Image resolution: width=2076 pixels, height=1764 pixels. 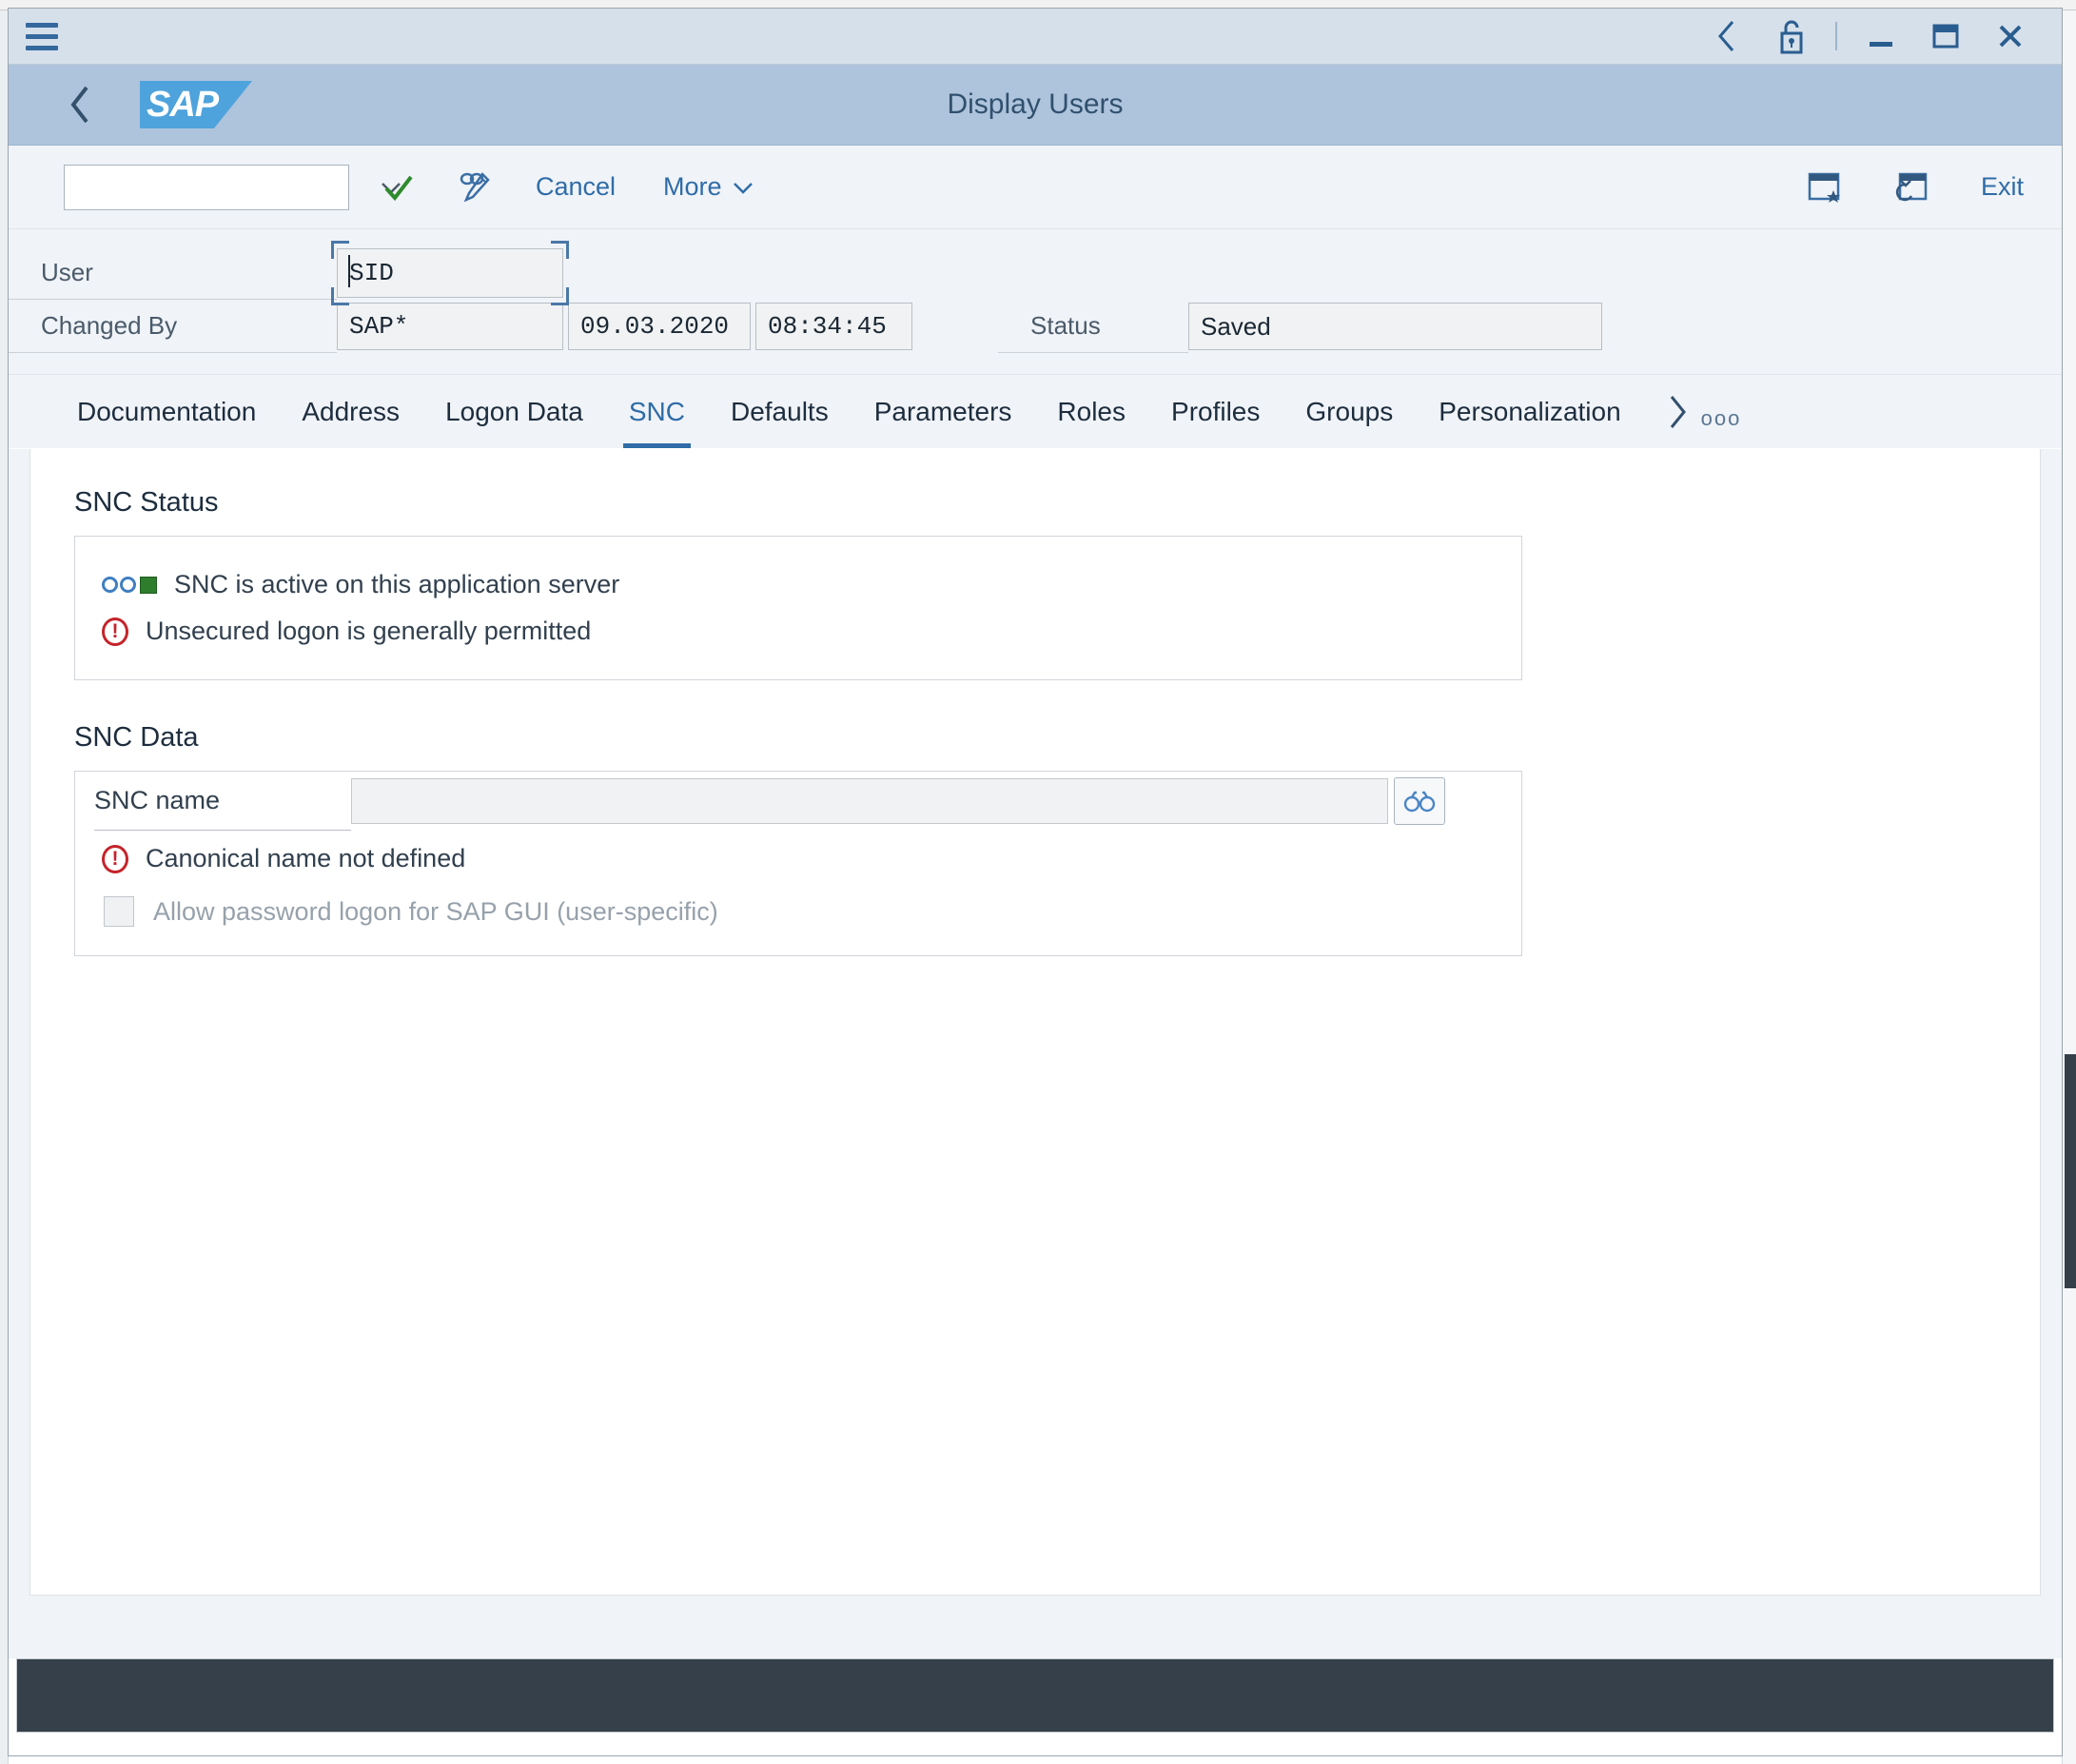 What do you see at coordinates (397, 584) in the screenshot?
I see `snc-active-status-text: SNC is active on this application server` at bounding box center [397, 584].